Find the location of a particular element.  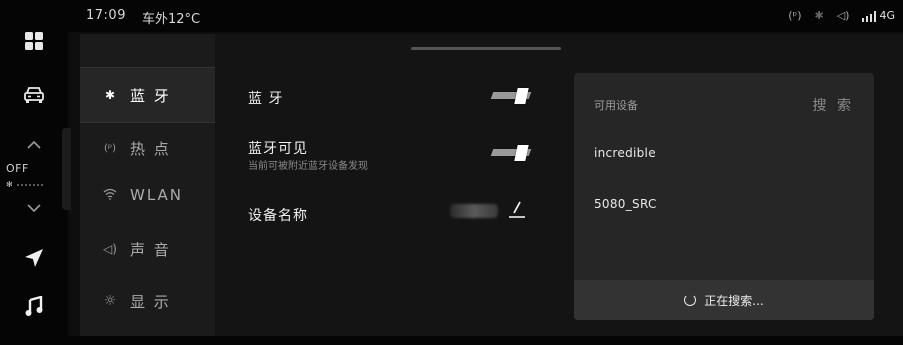

status-icons: (ᵖ) ✱ ◁) 4G is located at coordinates (841, 15).